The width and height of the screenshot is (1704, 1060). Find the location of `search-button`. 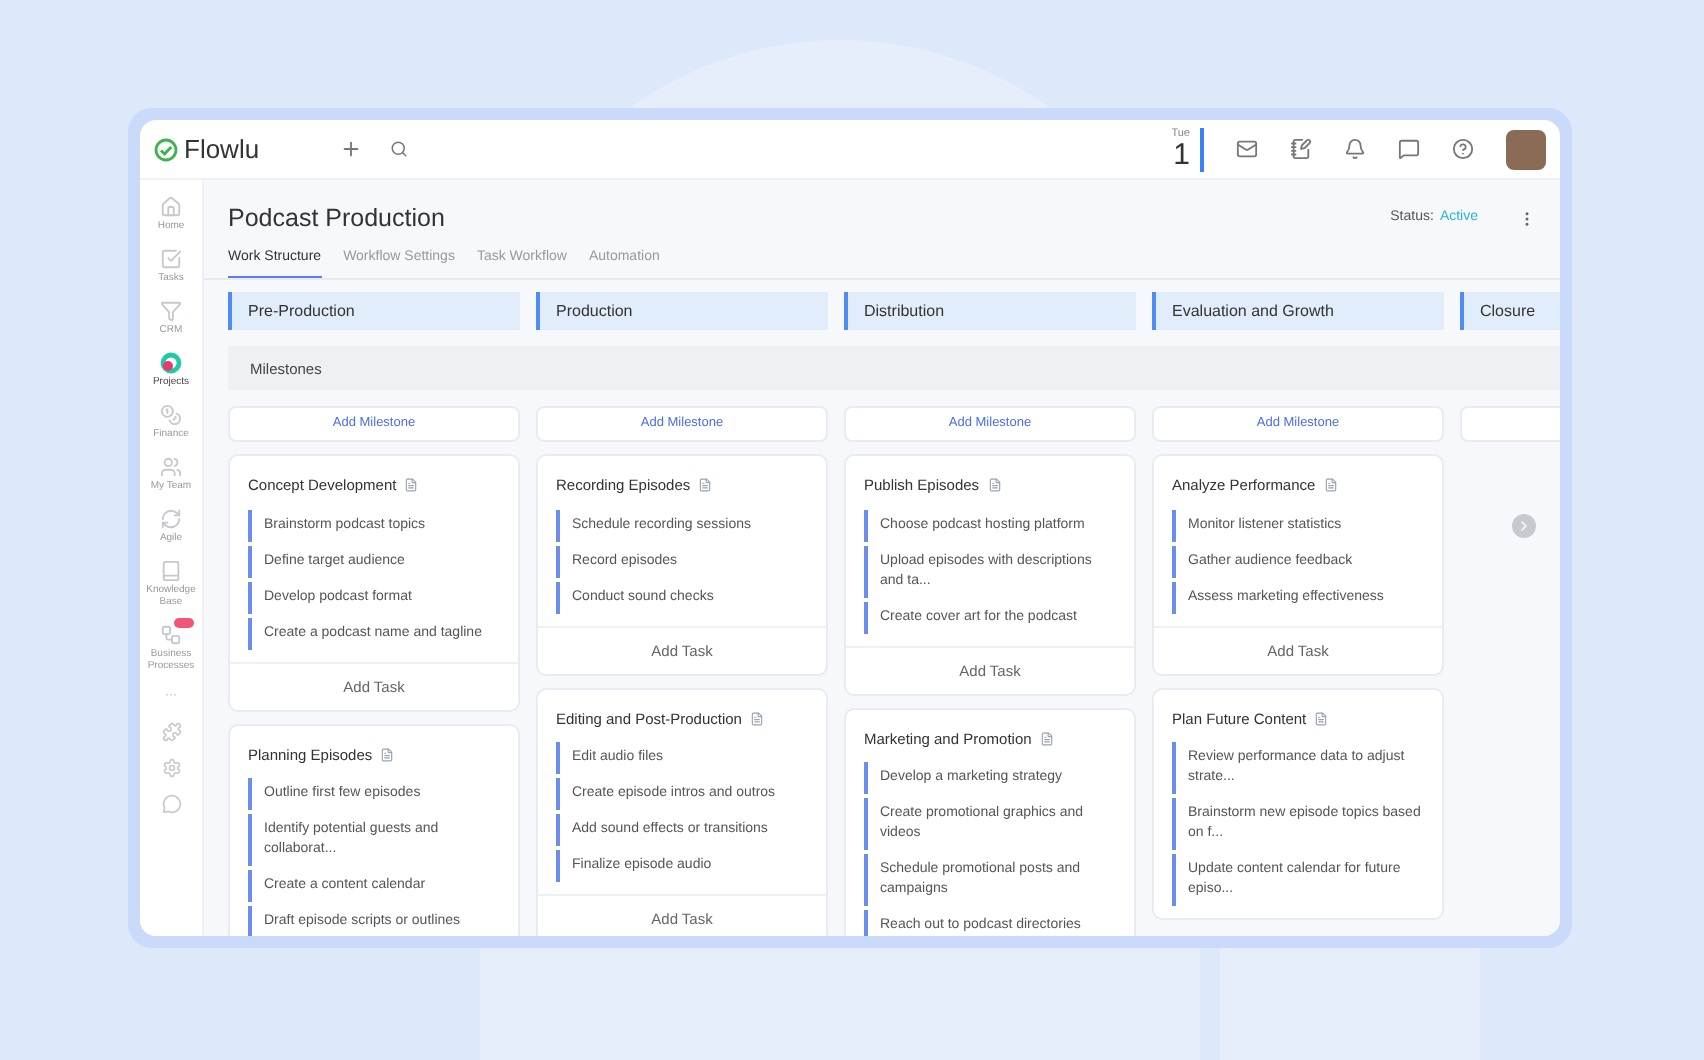

search-button is located at coordinates (398, 149).